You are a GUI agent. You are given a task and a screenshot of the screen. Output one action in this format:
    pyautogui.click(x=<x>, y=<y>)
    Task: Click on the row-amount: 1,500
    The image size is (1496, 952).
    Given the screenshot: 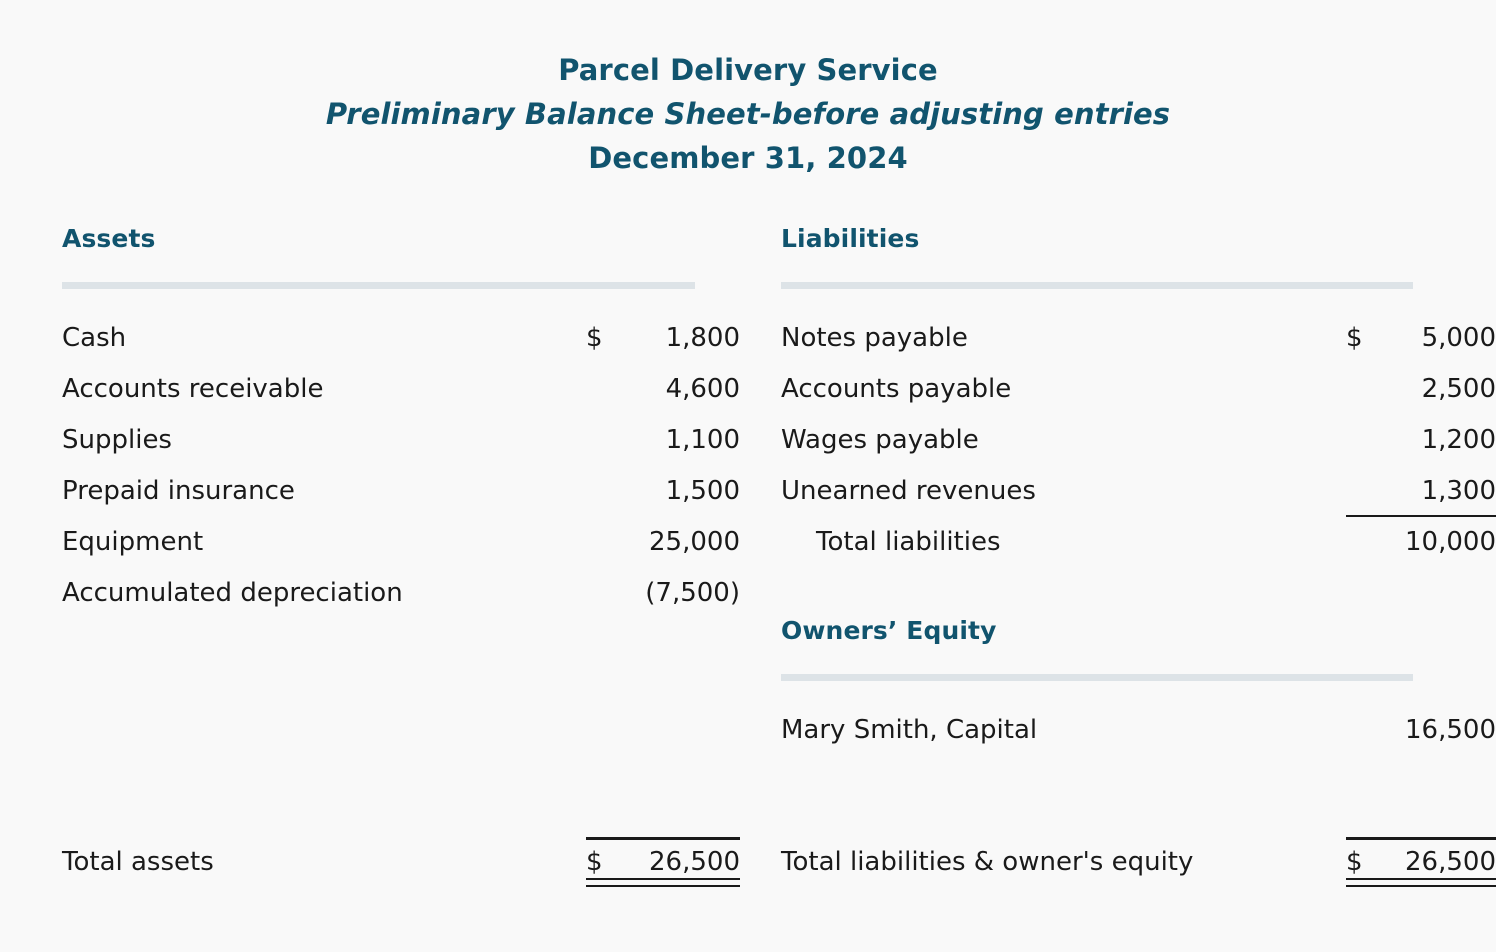 What is the action you would take?
    pyautogui.click(x=702, y=491)
    